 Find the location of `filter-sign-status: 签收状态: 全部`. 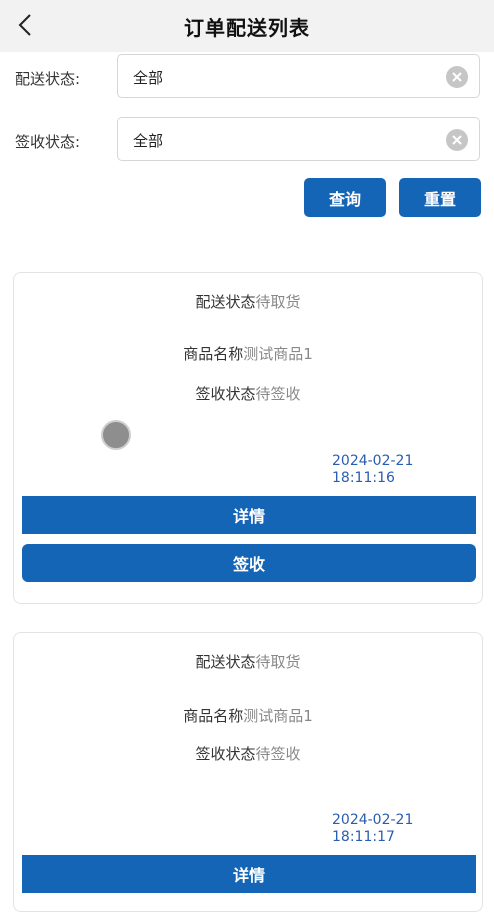

filter-sign-status: 签收状态: 全部 is located at coordinates (247, 140).